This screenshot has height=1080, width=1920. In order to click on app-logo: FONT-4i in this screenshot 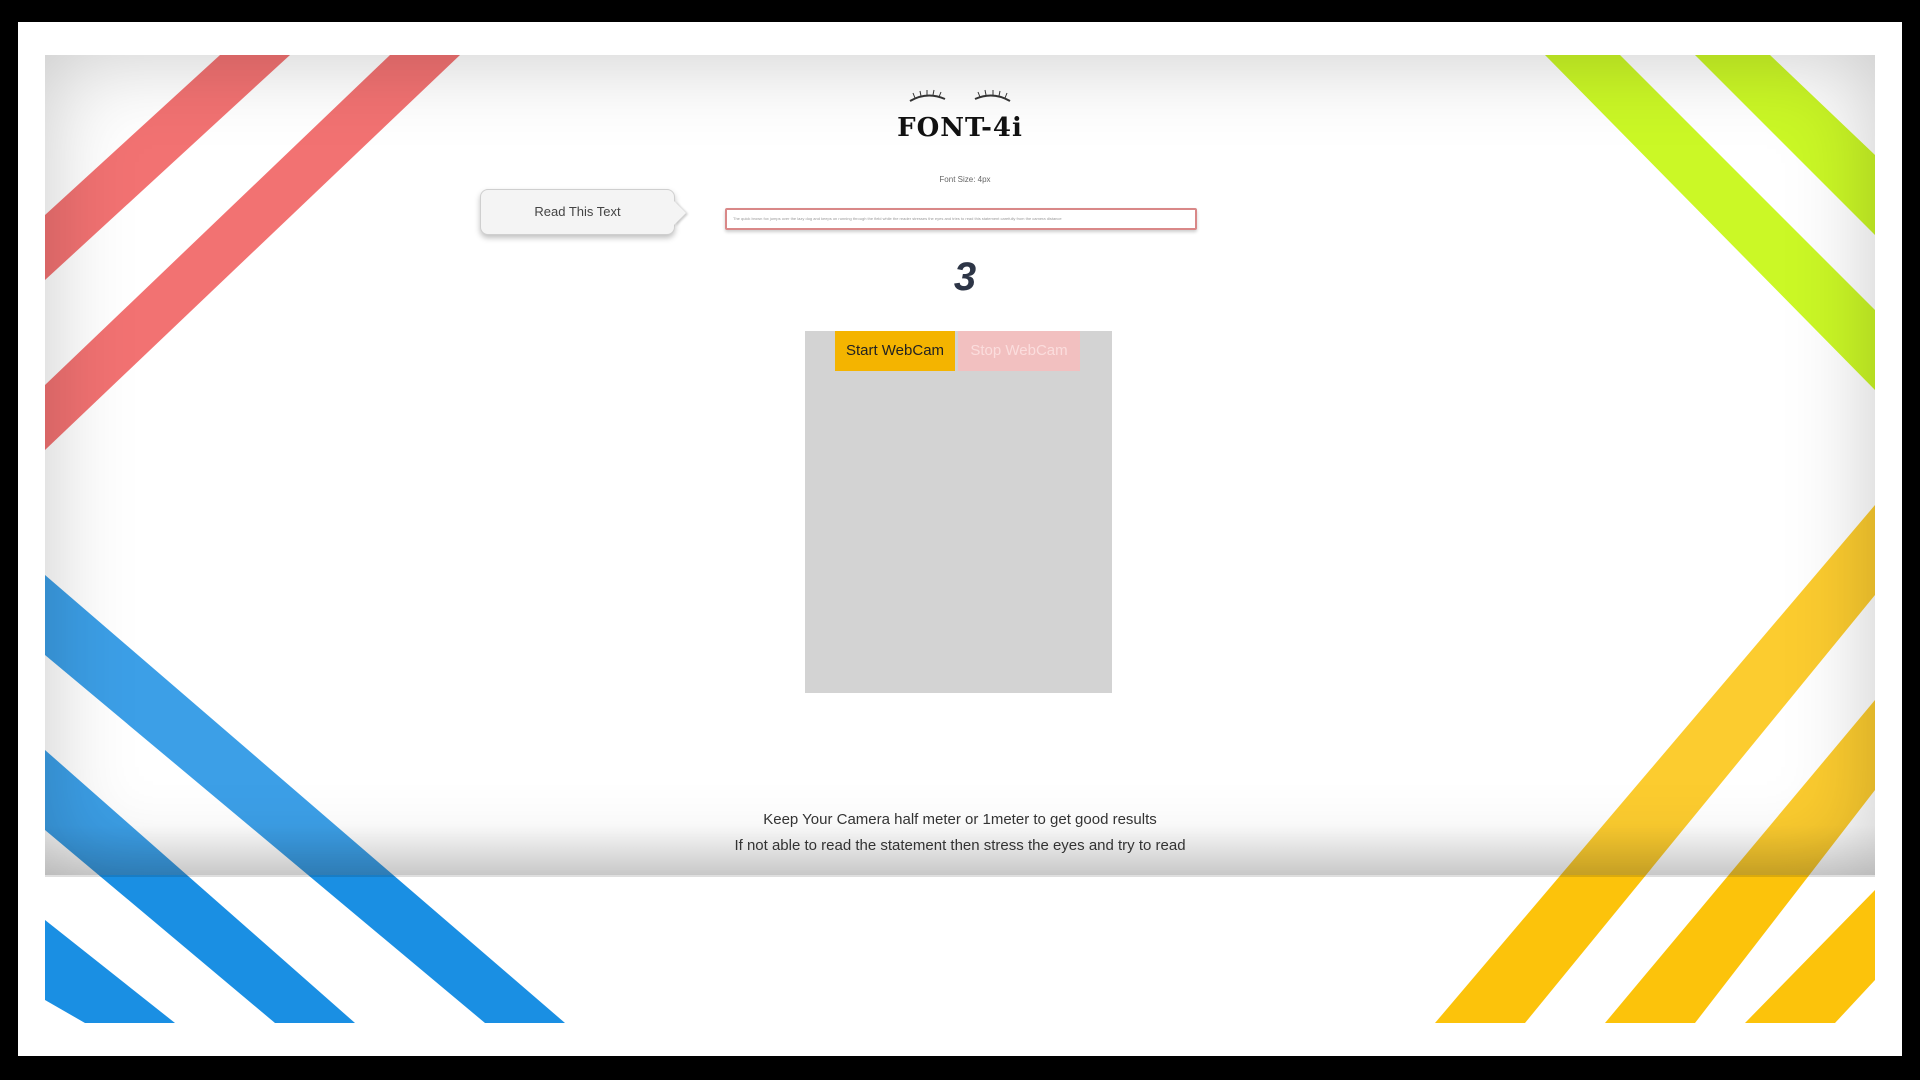, I will do `click(960, 127)`.